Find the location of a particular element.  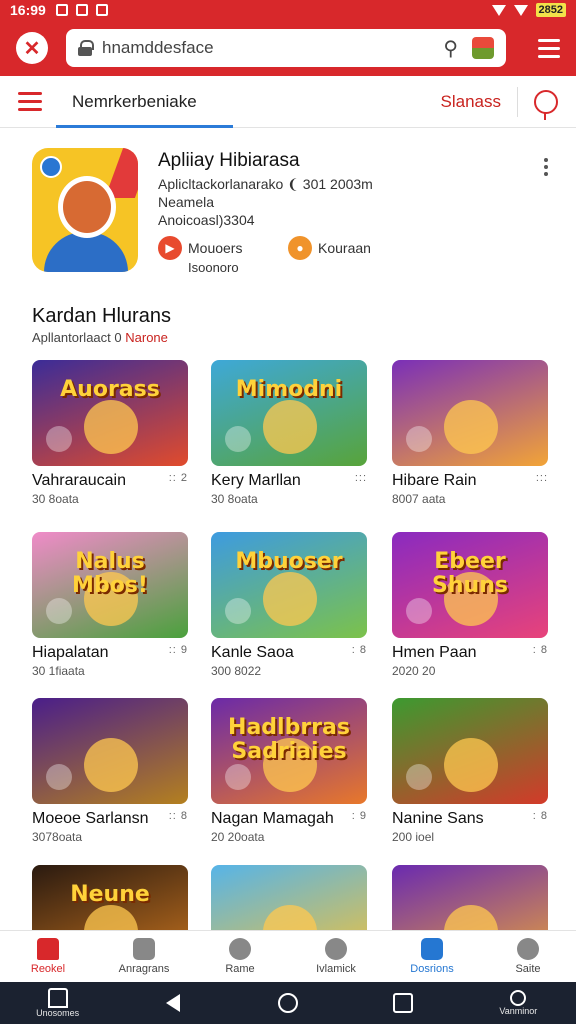

nav-item-library: Dosrions is located at coordinates (432, 956).